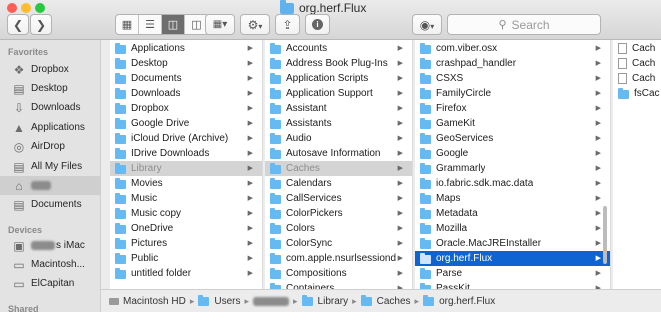 The height and width of the screenshot is (312, 661). What do you see at coordinates (338, 138) in the screenshot?
I see `folder-row-audio: Audio ▶` at bounding box center [338, 138].